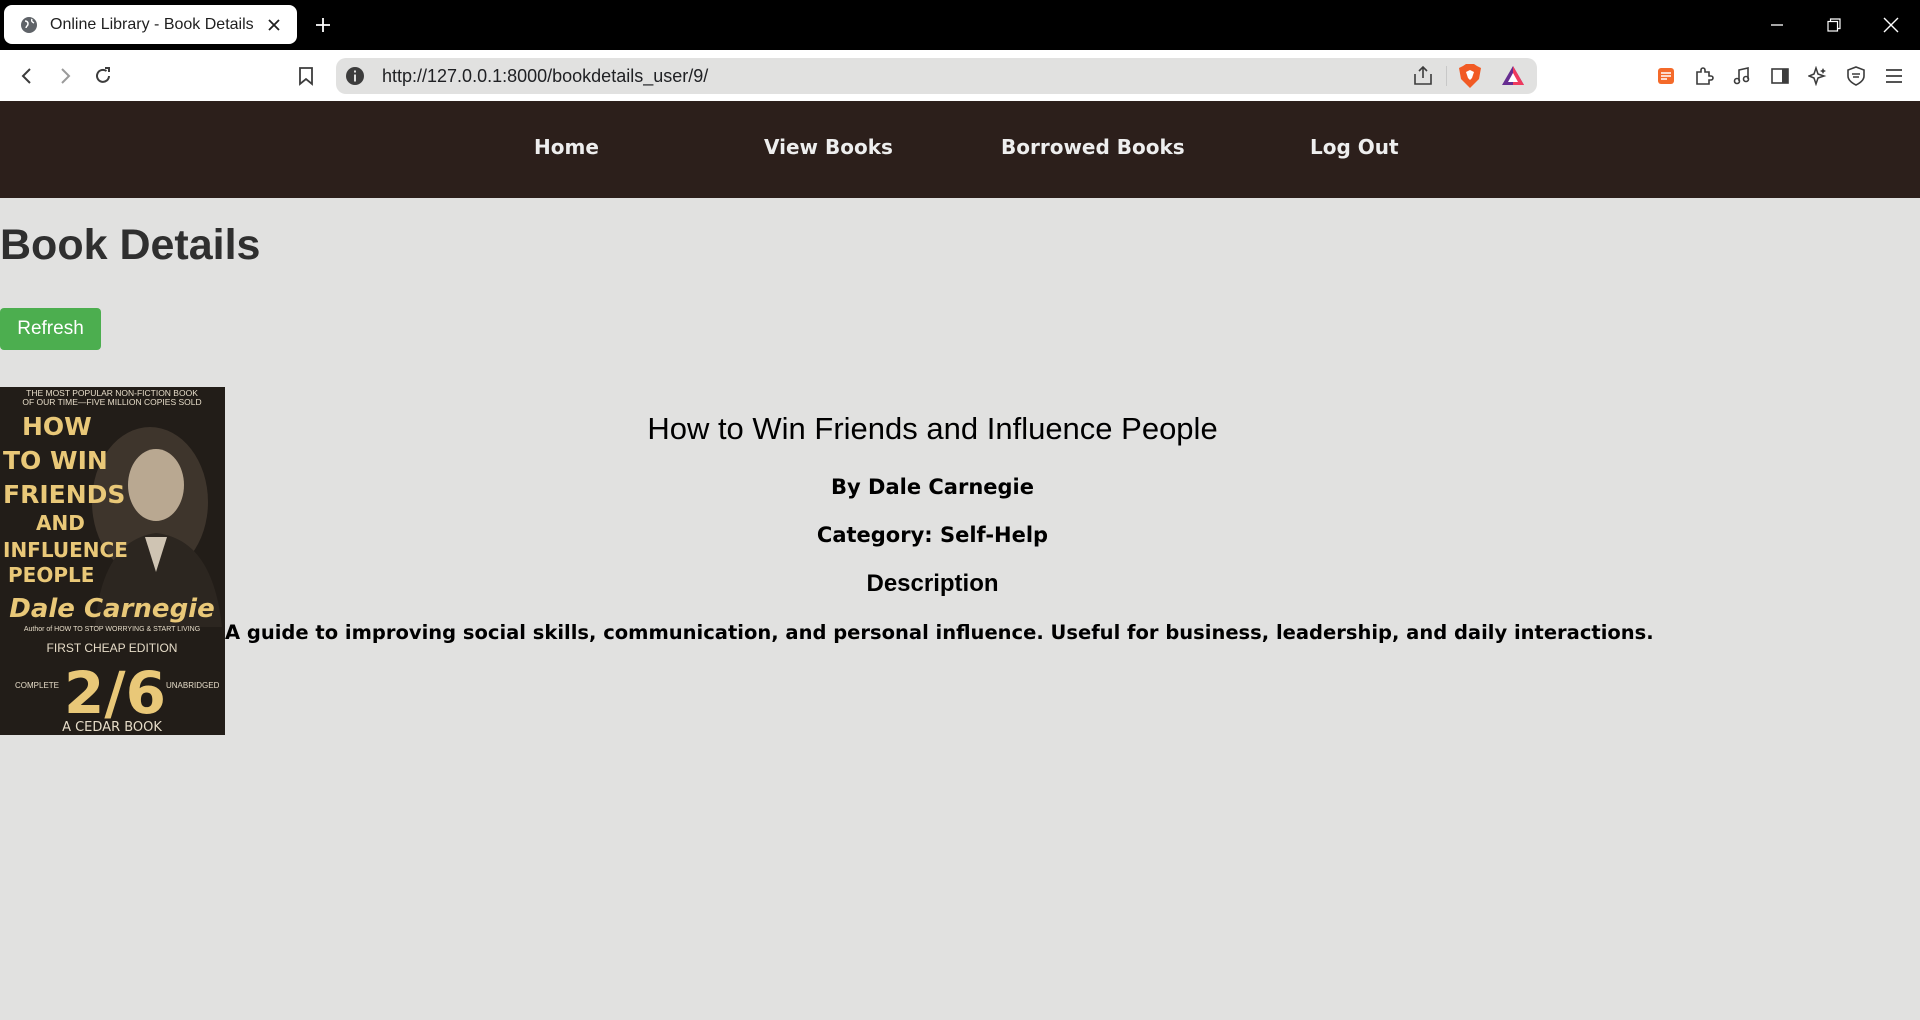 This screenshot has width=1920, height=1020. I want to click on forward-icon, so click(65, 76).